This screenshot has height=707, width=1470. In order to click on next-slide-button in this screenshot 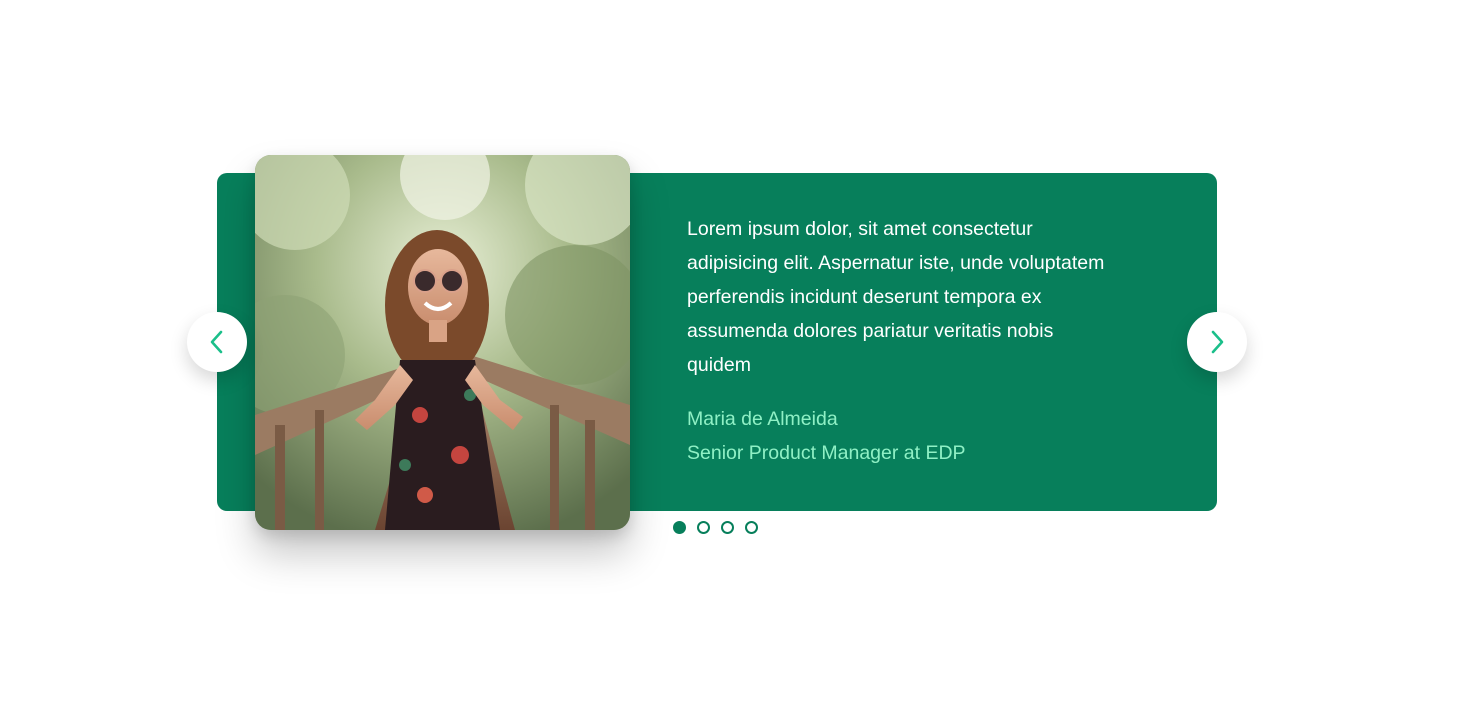, I will do `click(1217, 342)`.